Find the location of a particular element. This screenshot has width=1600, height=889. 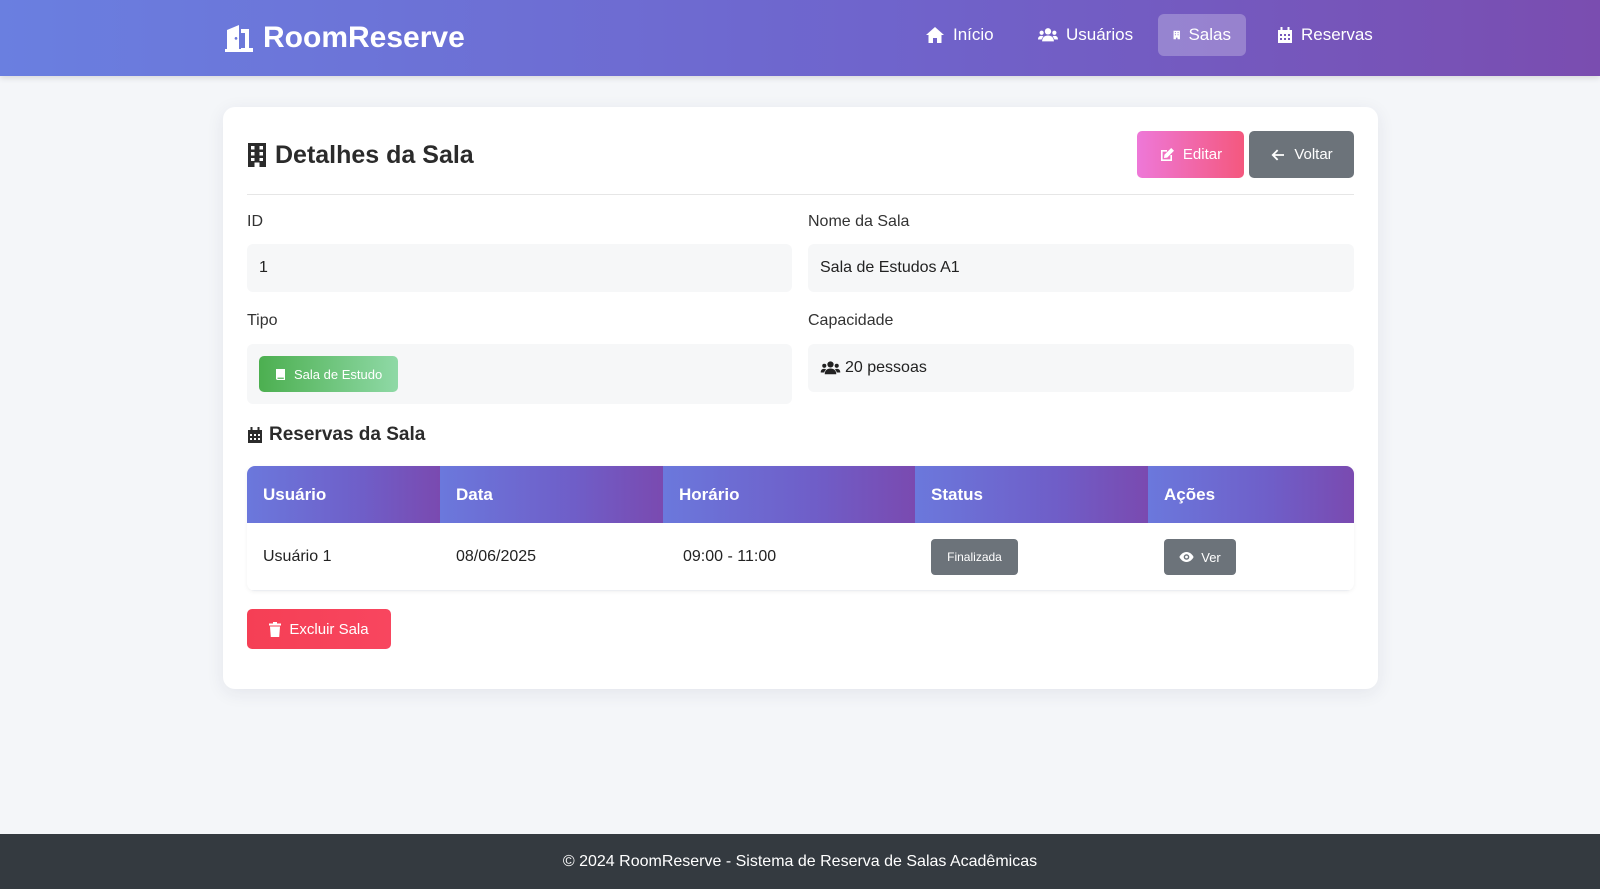

column-header-user: Usuário is located at coordinates (343, 494).